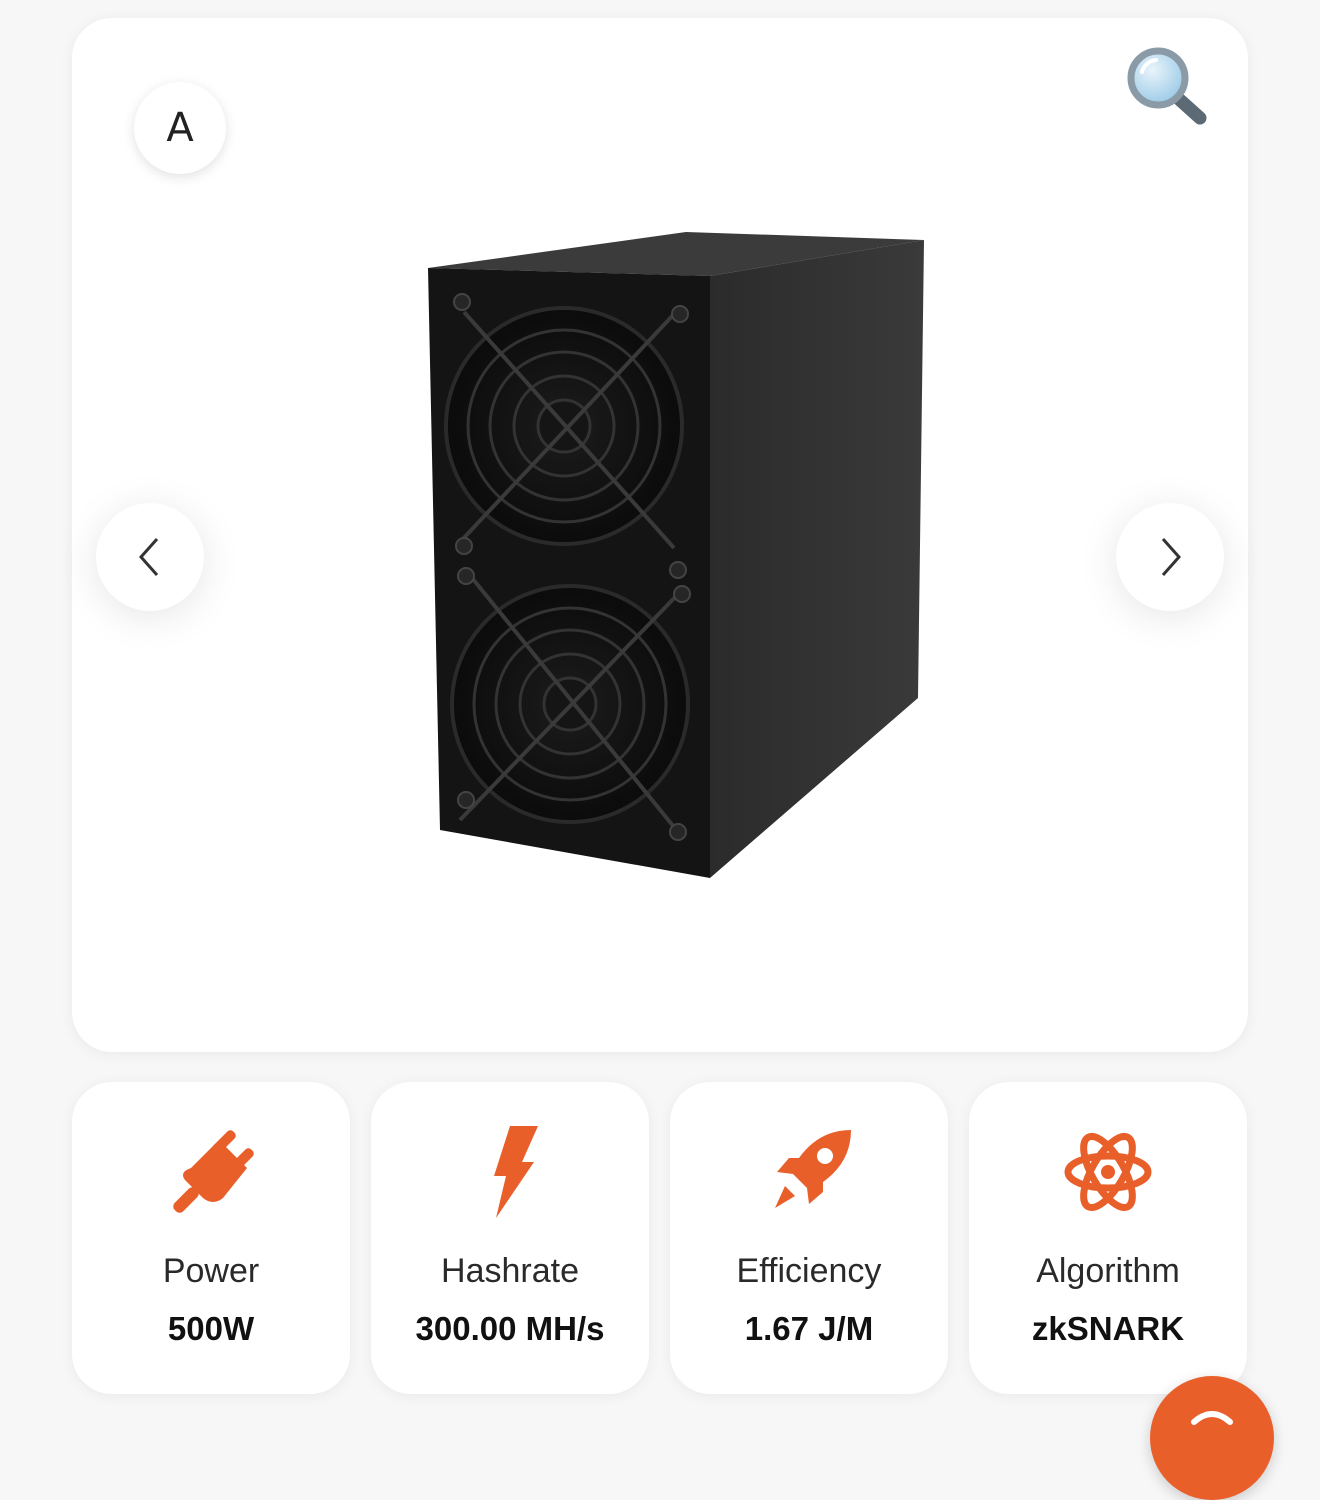 This screenshot has height=1500, width=1320. What do you see at coordinates (510, 1238) in the screenshot?
I see `spec-card-hashrate: Hashrate 300.00 MH/s` at bounding box center [510, 1238].